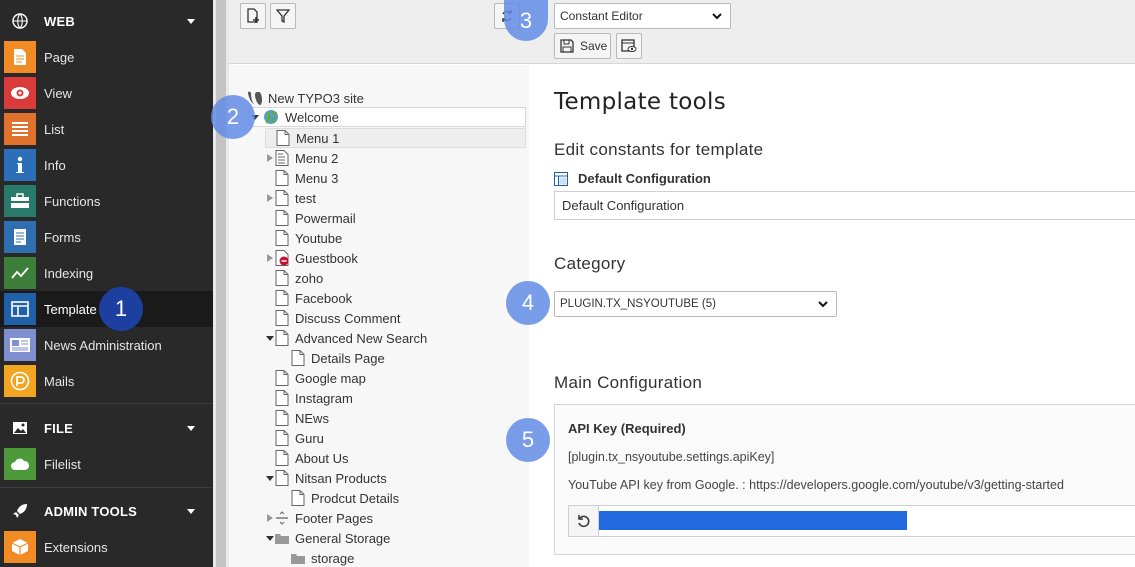 This screenshot has height=567, width=1135. What do you see at coordinates (395, 138) in the screenshot?
I see `tree-node-menu-1: Menu 1` at bounding box center [395, 138].